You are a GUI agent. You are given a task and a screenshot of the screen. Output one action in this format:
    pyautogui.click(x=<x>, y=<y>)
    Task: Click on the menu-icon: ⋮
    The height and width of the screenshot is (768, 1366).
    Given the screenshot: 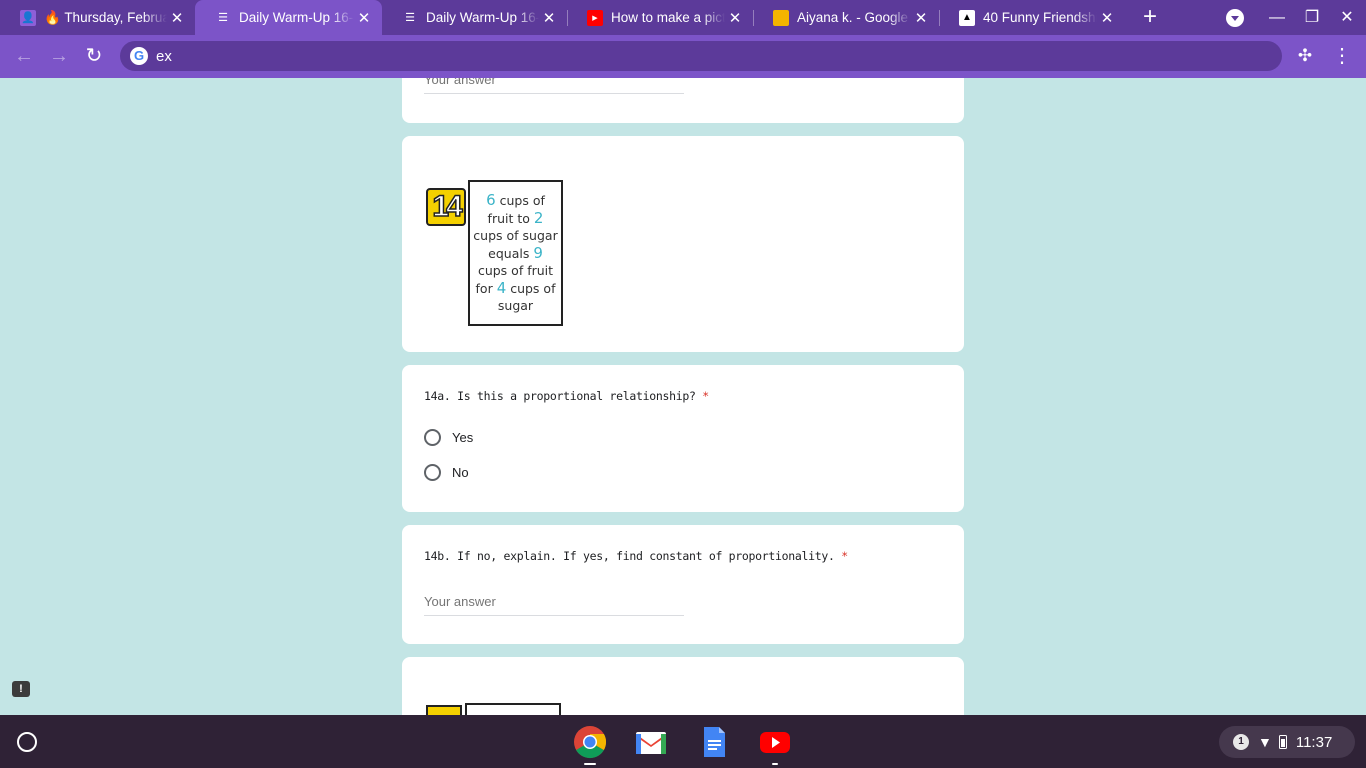 What is the action you would take?
    pyautogui.click(x=1342, y=56)
    